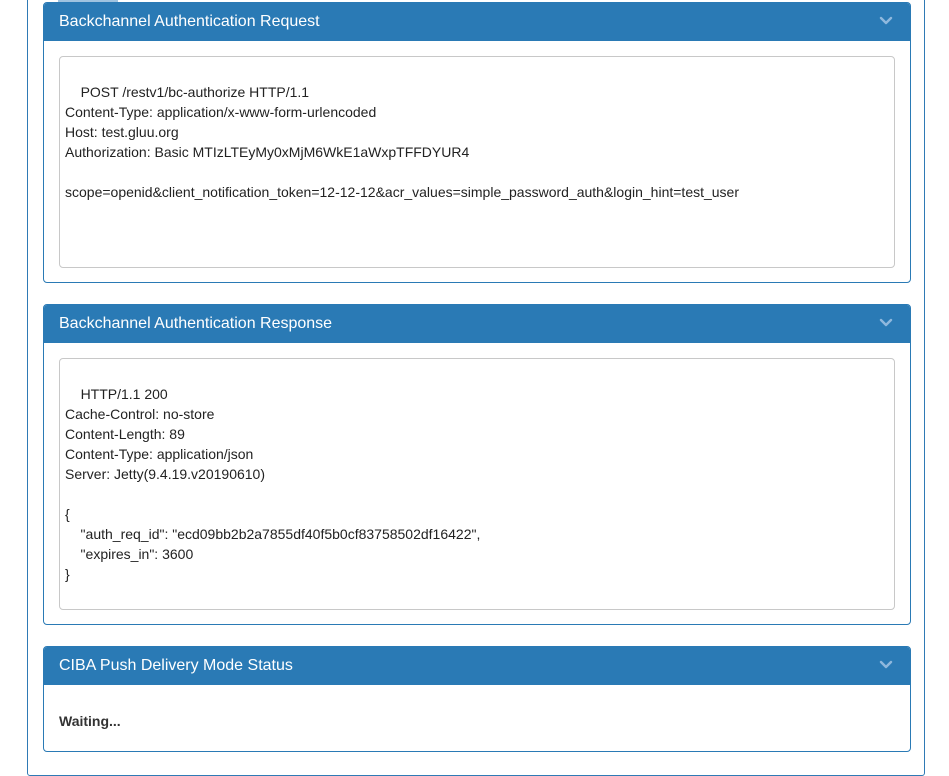 Image resolution: width=949 pixels, height=776 pixels. I want to click on response-panel-title: Backchannel Authentication Response, so click(196, 323).